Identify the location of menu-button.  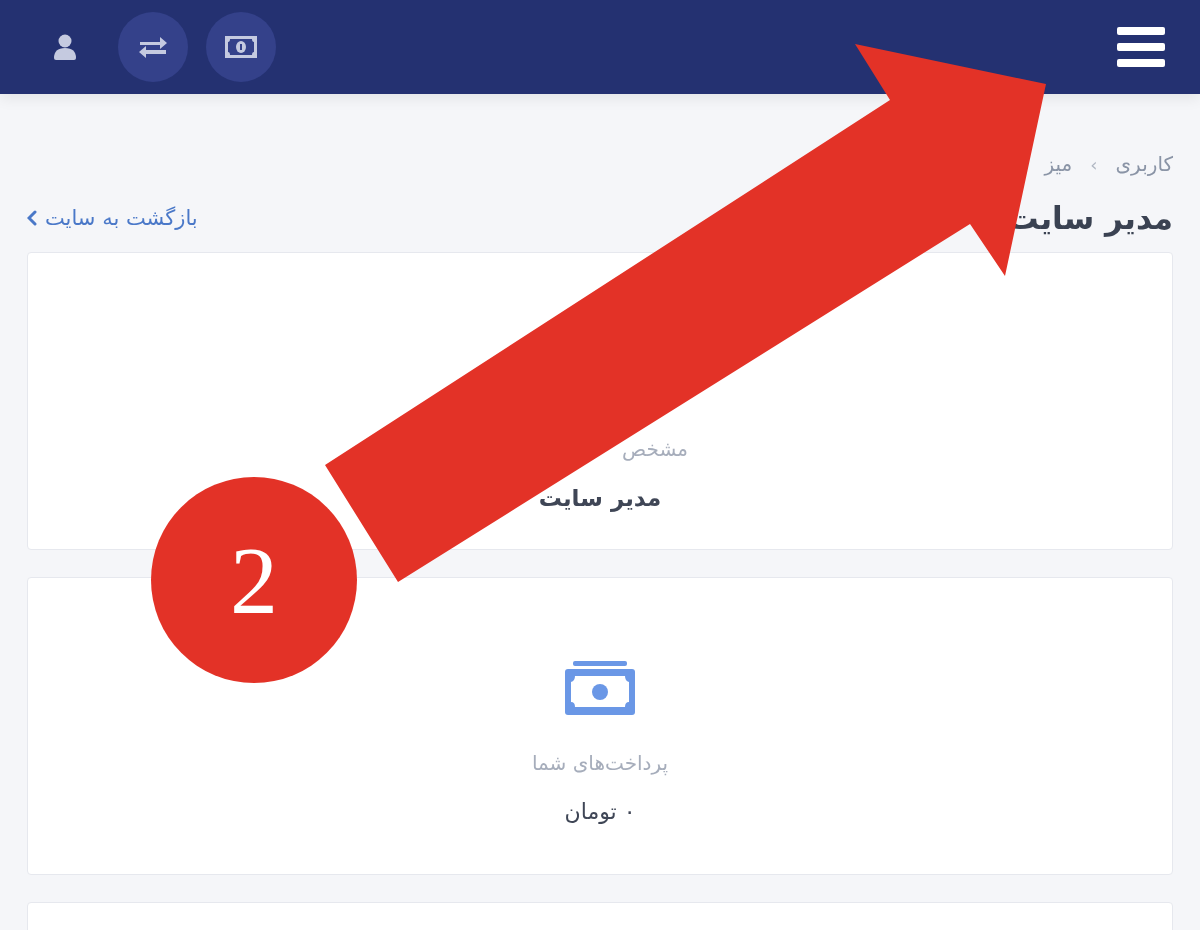
(1141, 47).